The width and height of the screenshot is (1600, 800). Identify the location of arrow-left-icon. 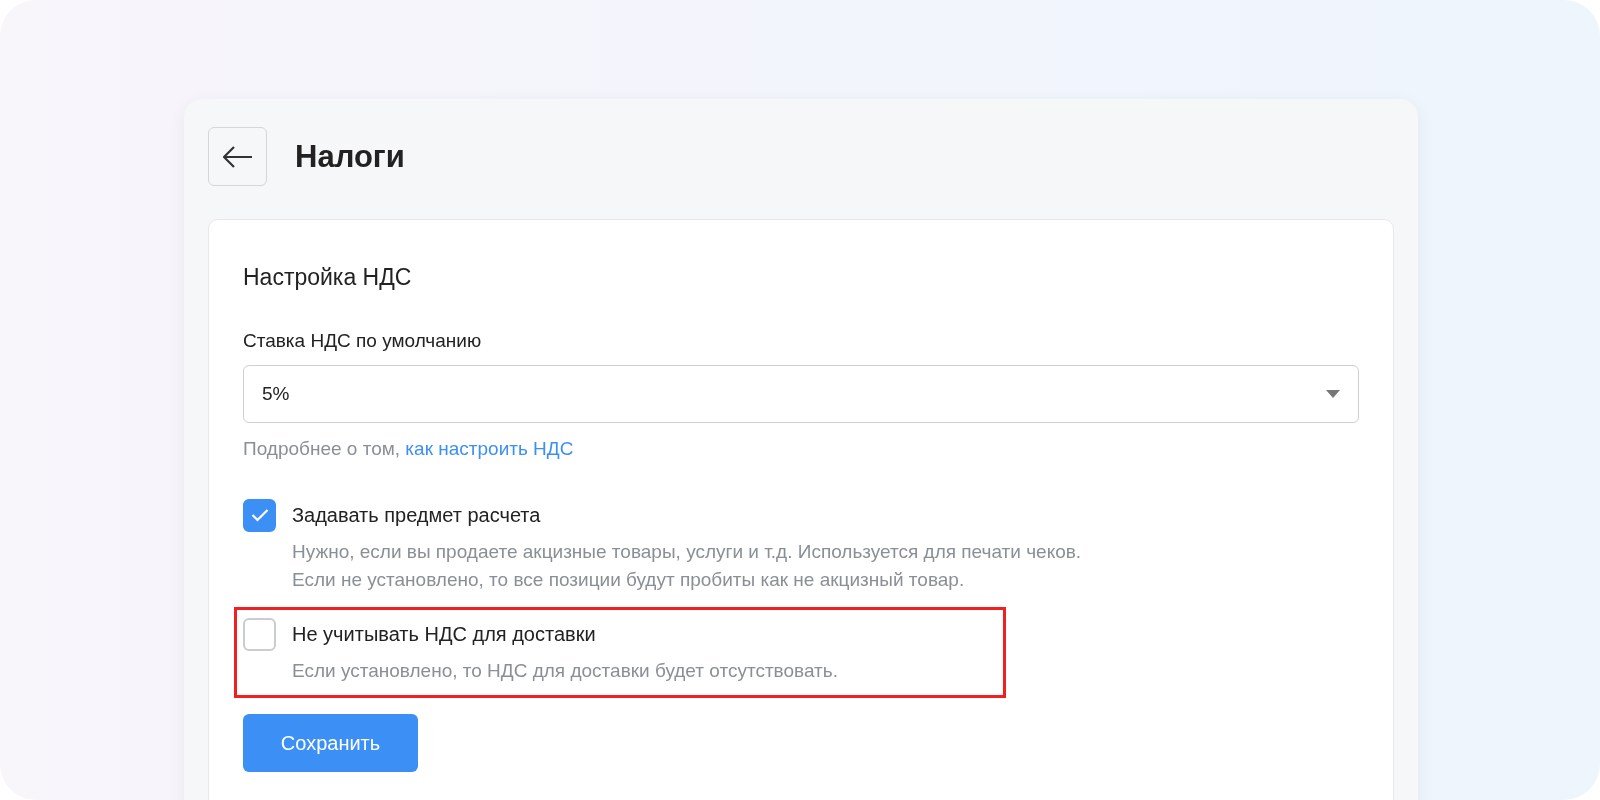
(237, 156).